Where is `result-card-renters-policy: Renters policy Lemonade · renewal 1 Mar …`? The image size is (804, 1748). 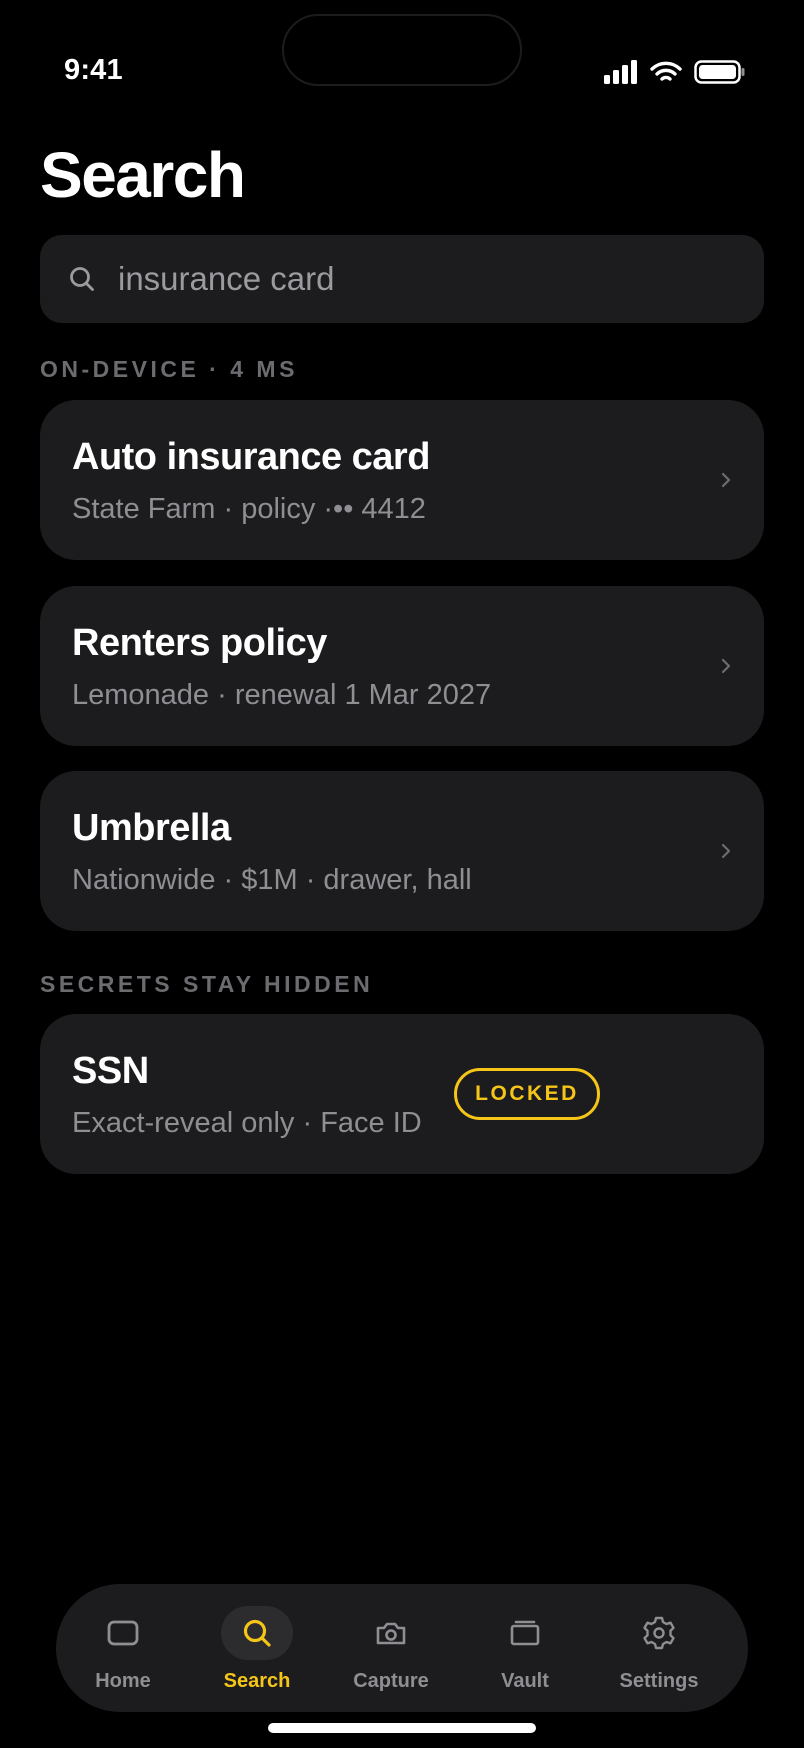 result-card-renters-policy: Renters policy Lemonade · renewal 1 Mar … is located at coordinates (402, 666).